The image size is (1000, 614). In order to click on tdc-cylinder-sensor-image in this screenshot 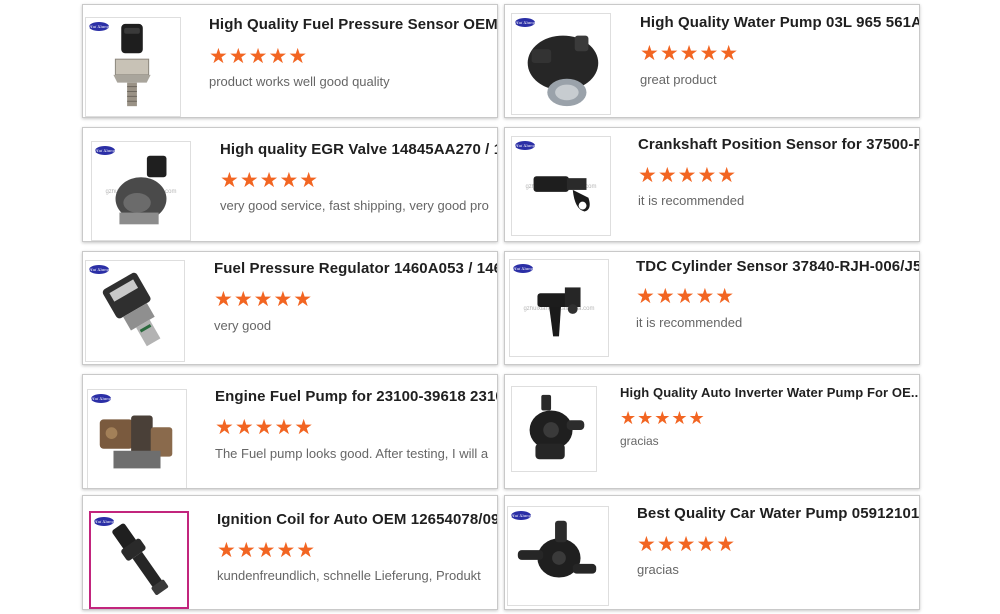, I will do `click(559, 312)`.